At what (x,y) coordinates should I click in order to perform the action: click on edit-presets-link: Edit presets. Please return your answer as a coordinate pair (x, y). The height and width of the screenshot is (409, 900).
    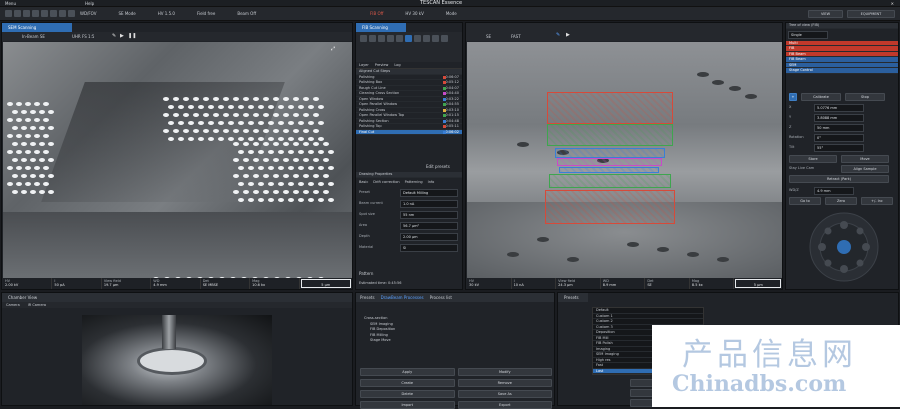
    Looking at the image, I should click on (438, 166).